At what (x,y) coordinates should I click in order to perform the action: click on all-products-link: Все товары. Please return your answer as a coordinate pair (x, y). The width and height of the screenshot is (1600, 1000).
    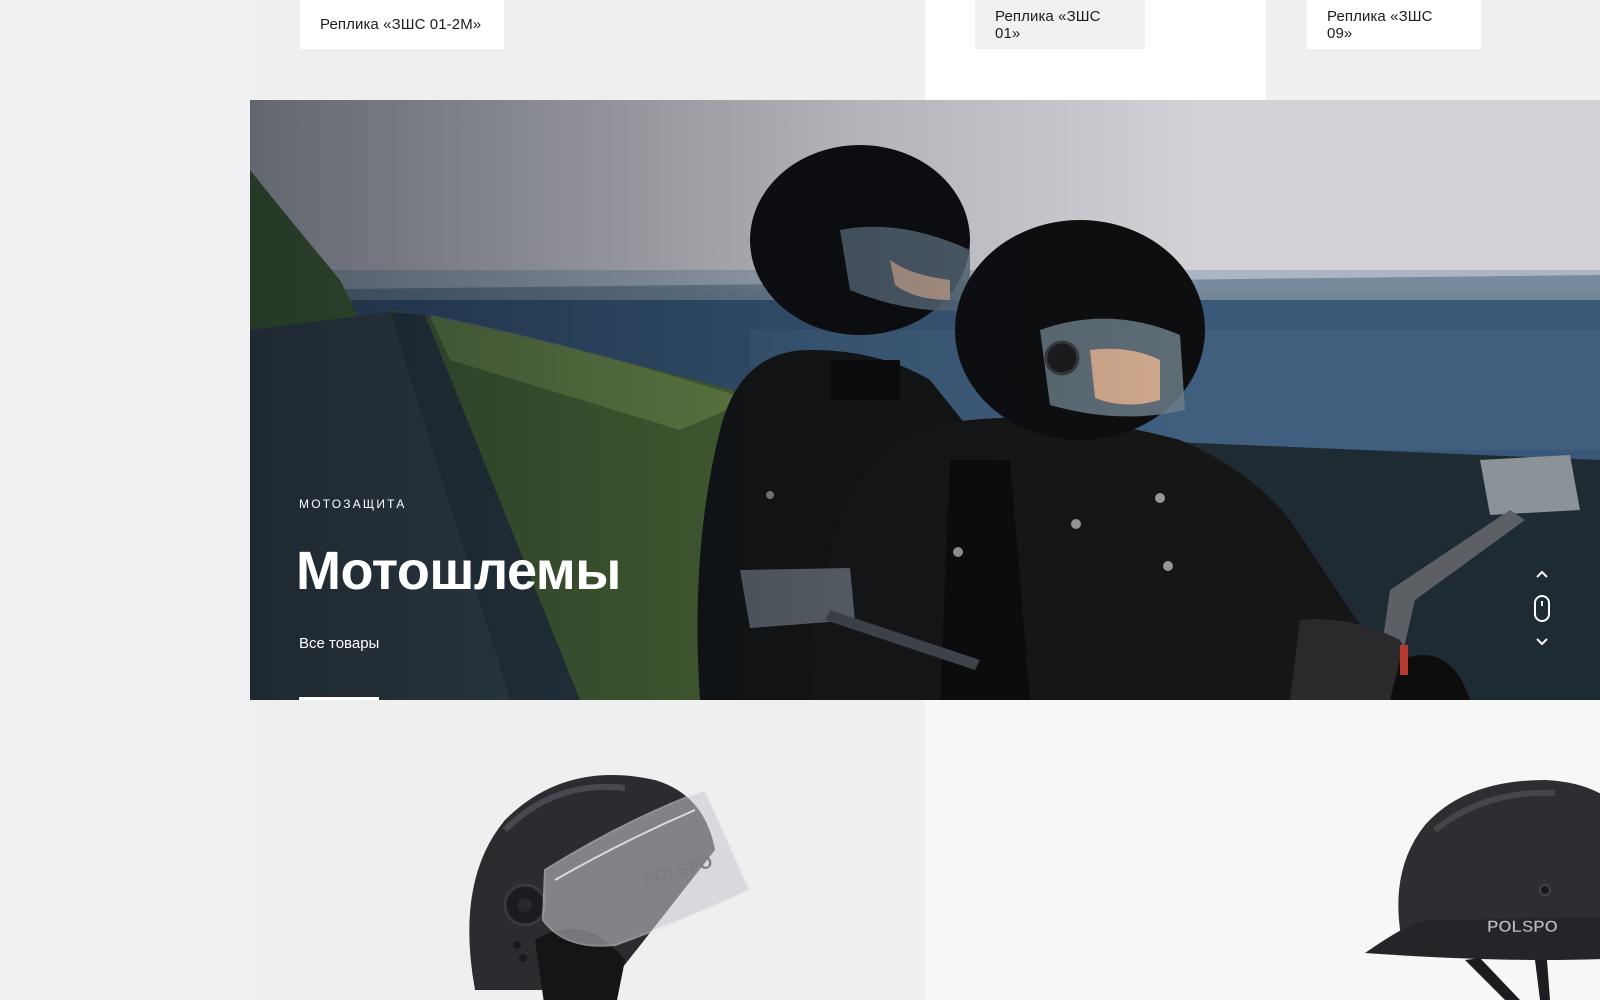
    Looking at the image, I should click on (339, 643).